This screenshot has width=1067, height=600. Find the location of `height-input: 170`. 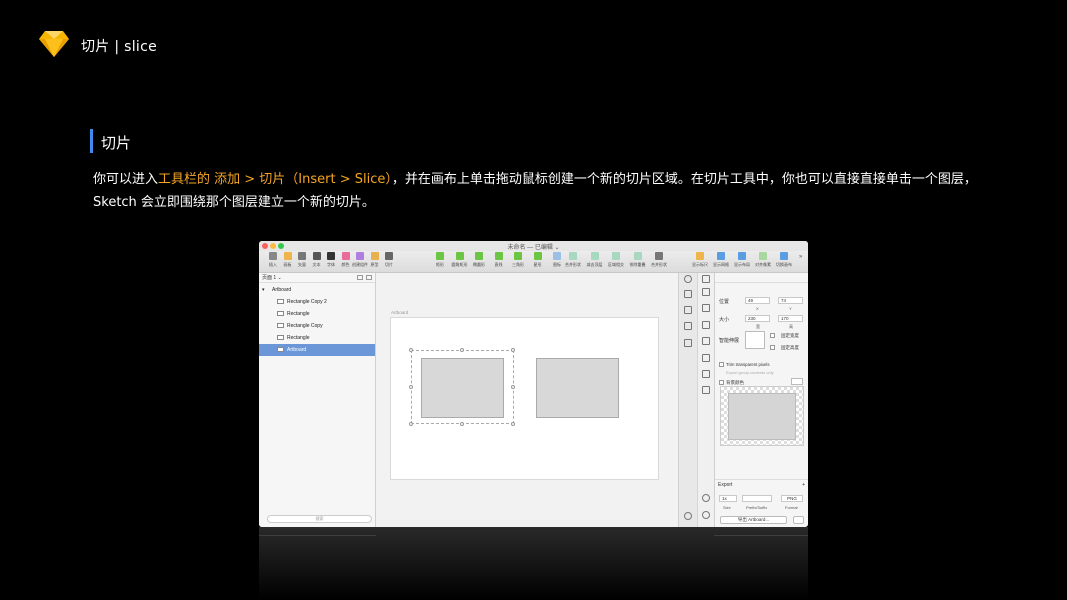

height-input: 170 is located at coordinates (790, 318).